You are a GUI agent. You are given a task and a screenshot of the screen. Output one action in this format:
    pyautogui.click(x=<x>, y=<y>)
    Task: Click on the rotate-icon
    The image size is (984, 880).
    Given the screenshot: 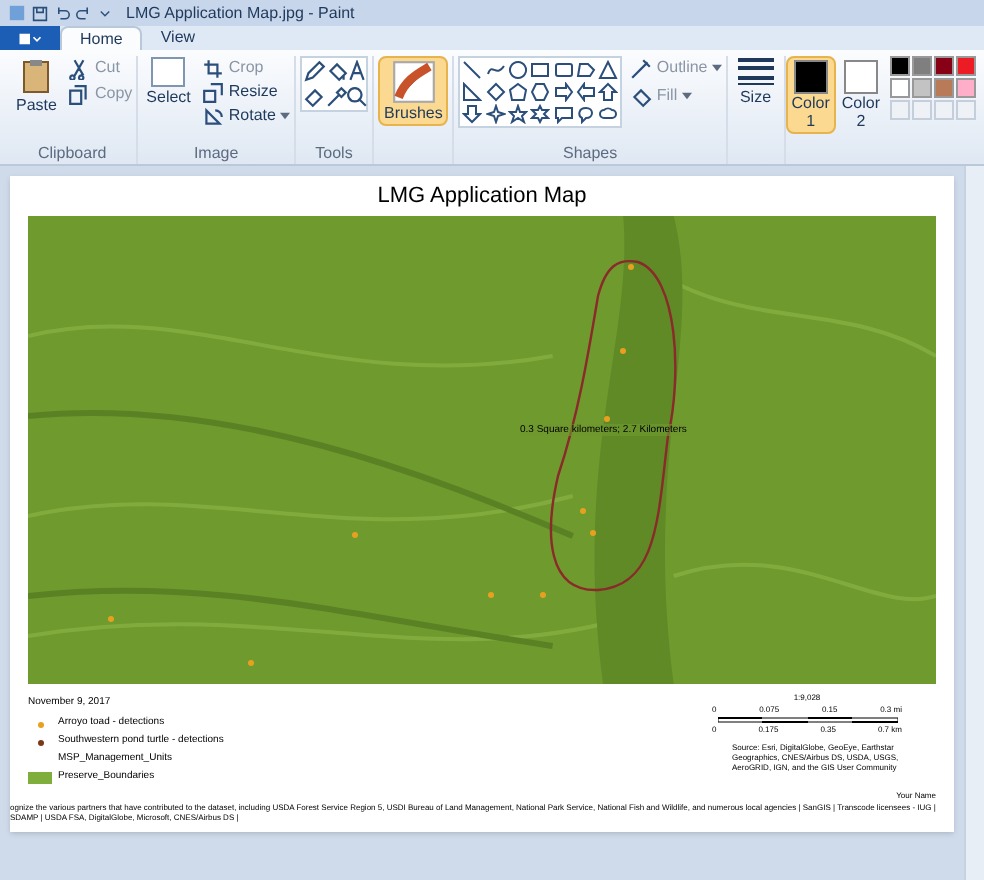 What is the action you would take?
    pyautogui.click(x=213, y=116)
    